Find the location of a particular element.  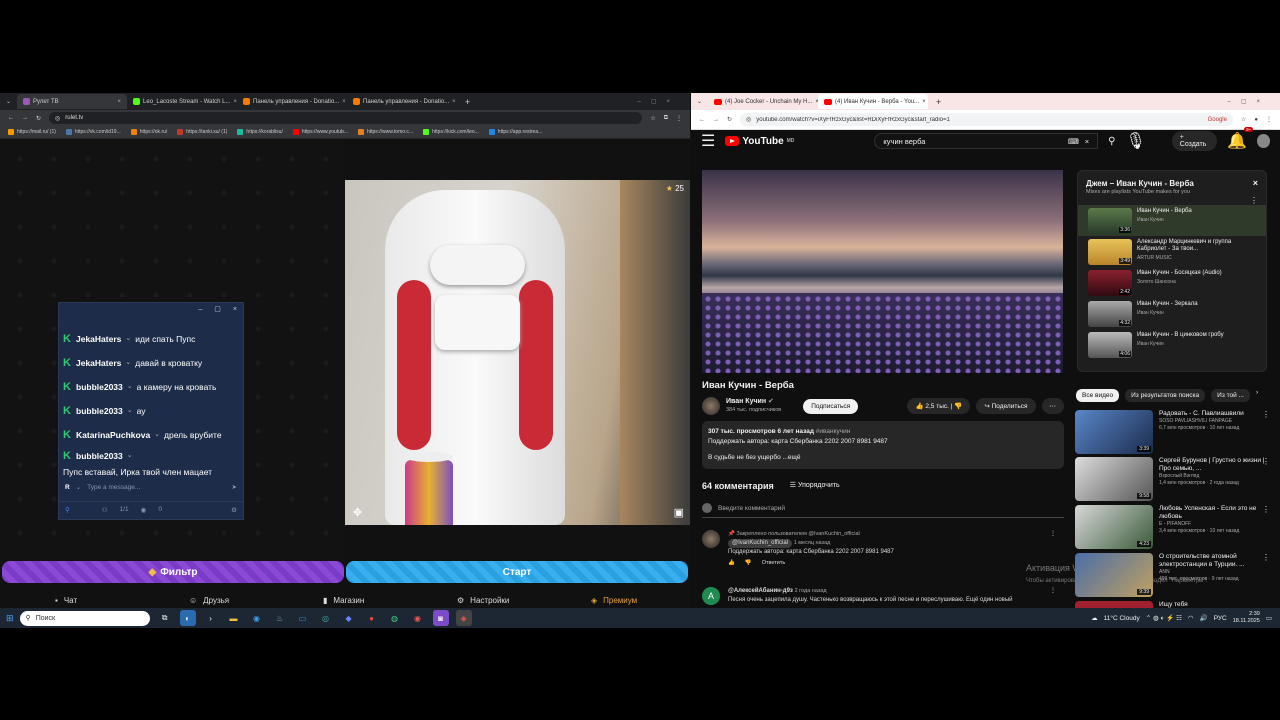

avatar is located at coordinates (1263, 141).